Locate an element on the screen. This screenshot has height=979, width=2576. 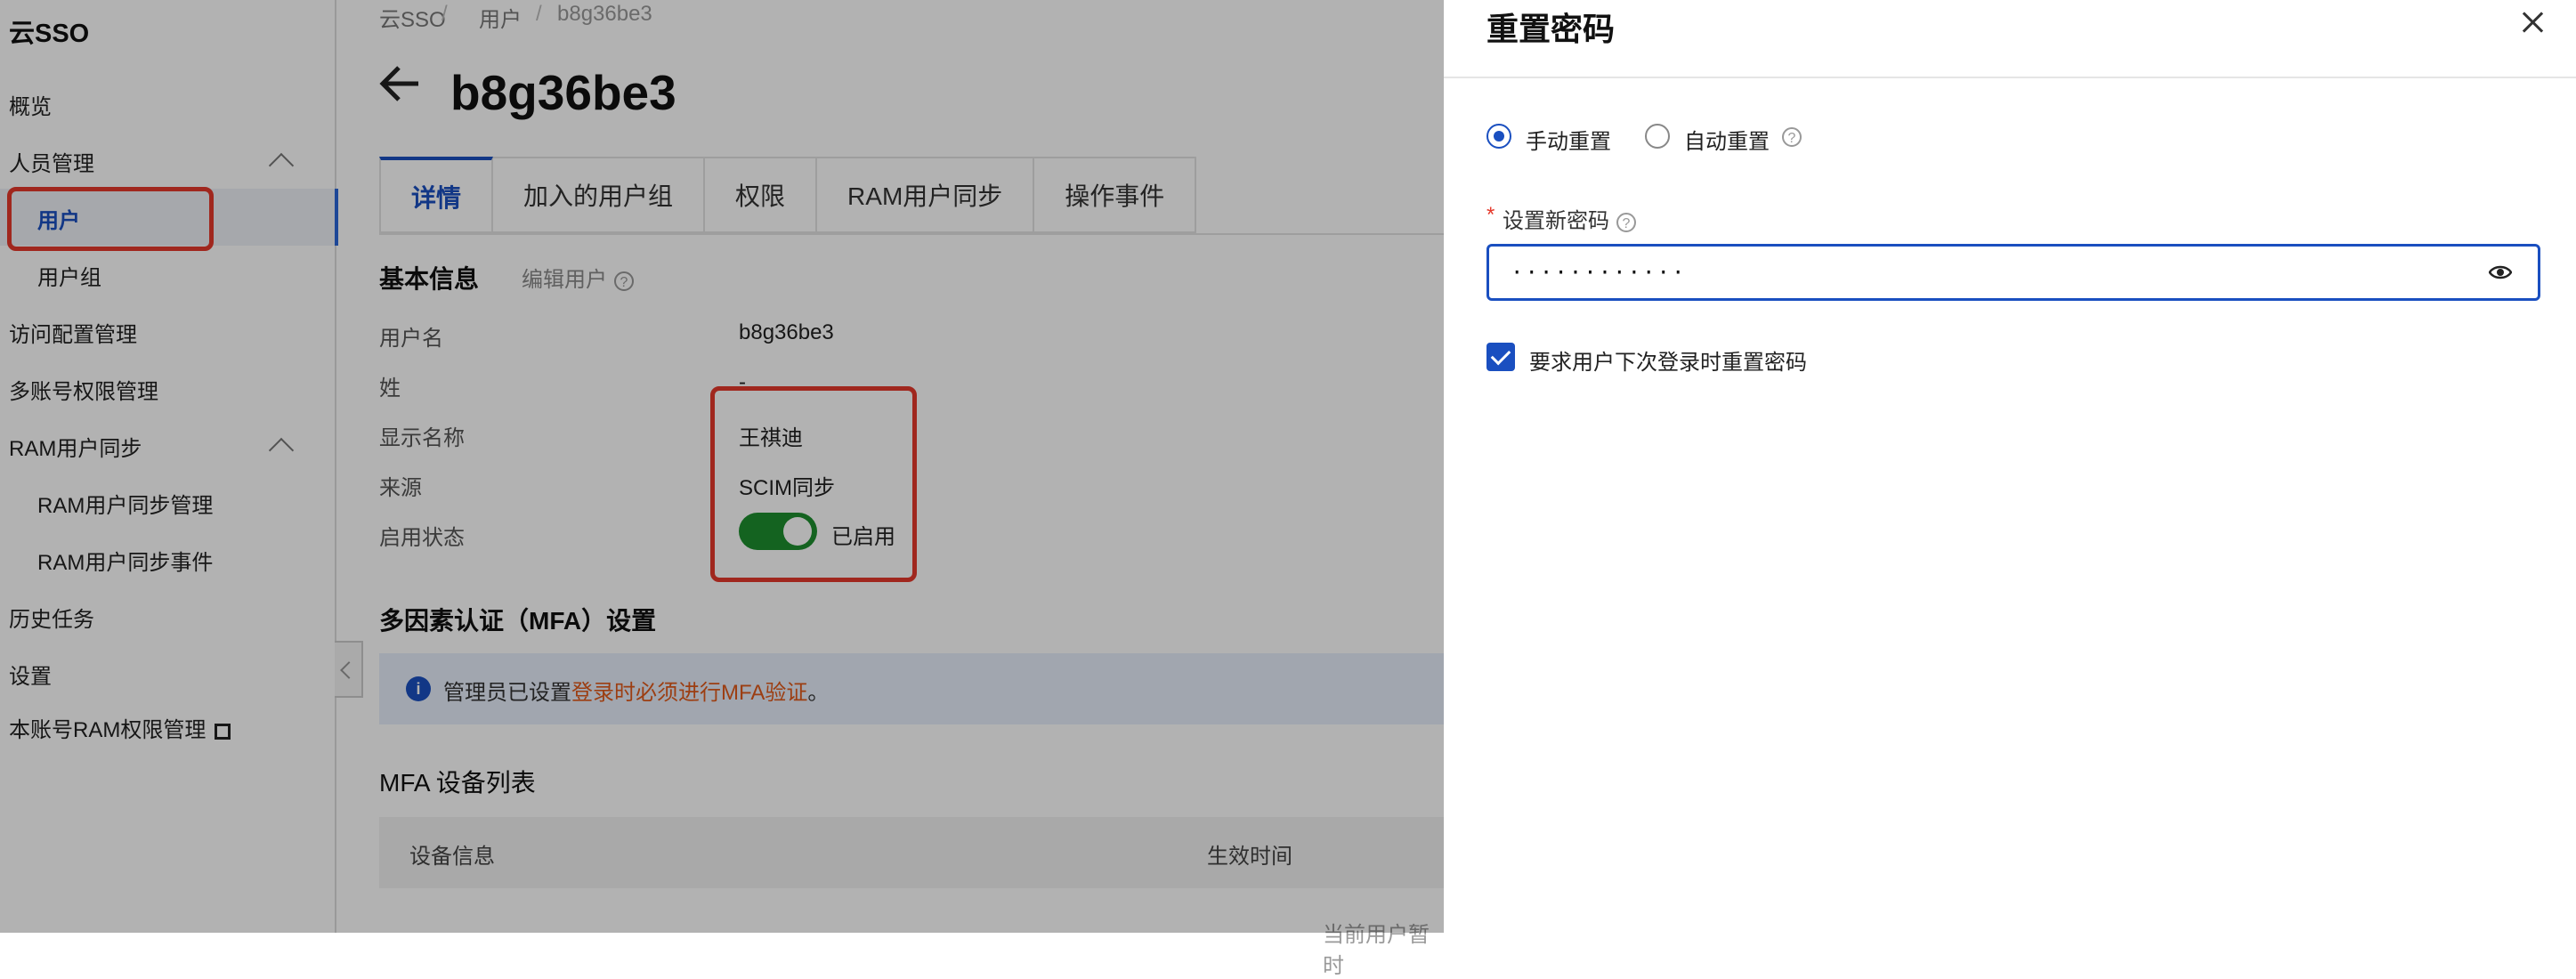
password-field-label: 设置新密码? is located at coordinates (1569, 219).